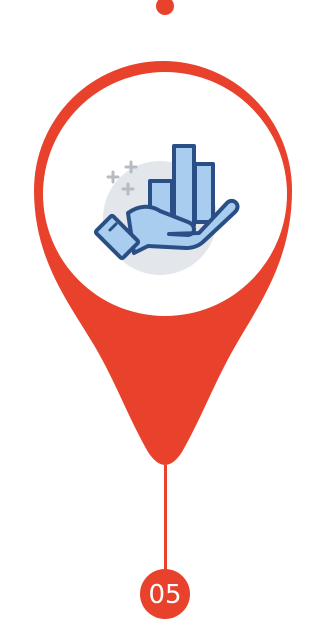  I want to click on top-connector-dot, so click(165, 7).